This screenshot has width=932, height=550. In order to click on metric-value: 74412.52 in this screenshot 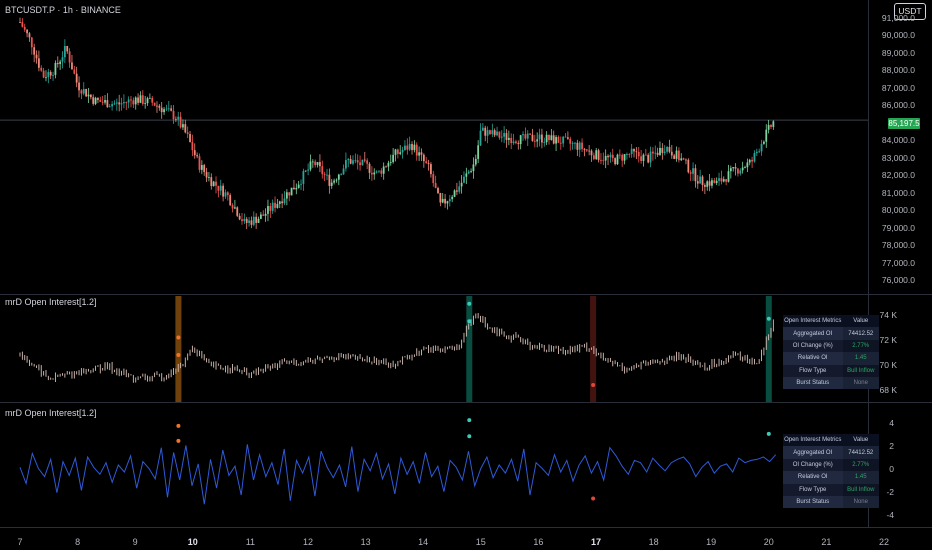, I will do `click(860, 333)`.